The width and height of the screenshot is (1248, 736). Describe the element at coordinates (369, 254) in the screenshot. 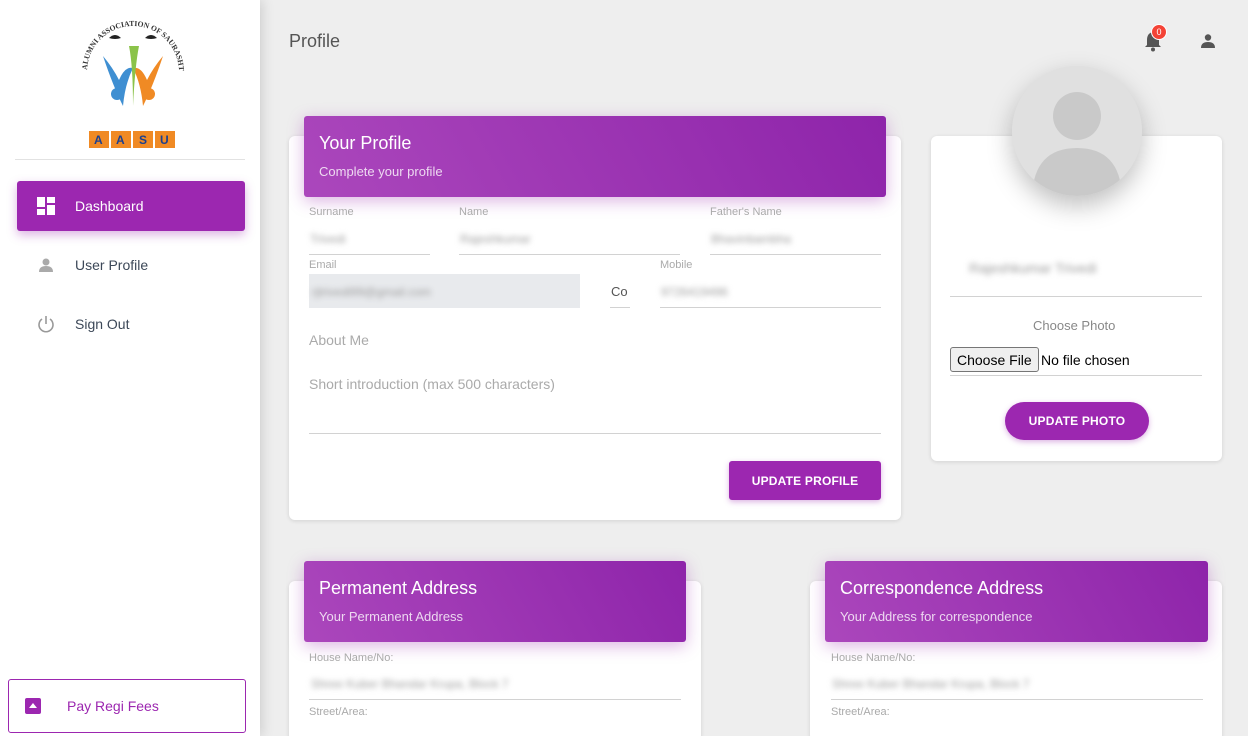

I see `surname-underline` at that location.